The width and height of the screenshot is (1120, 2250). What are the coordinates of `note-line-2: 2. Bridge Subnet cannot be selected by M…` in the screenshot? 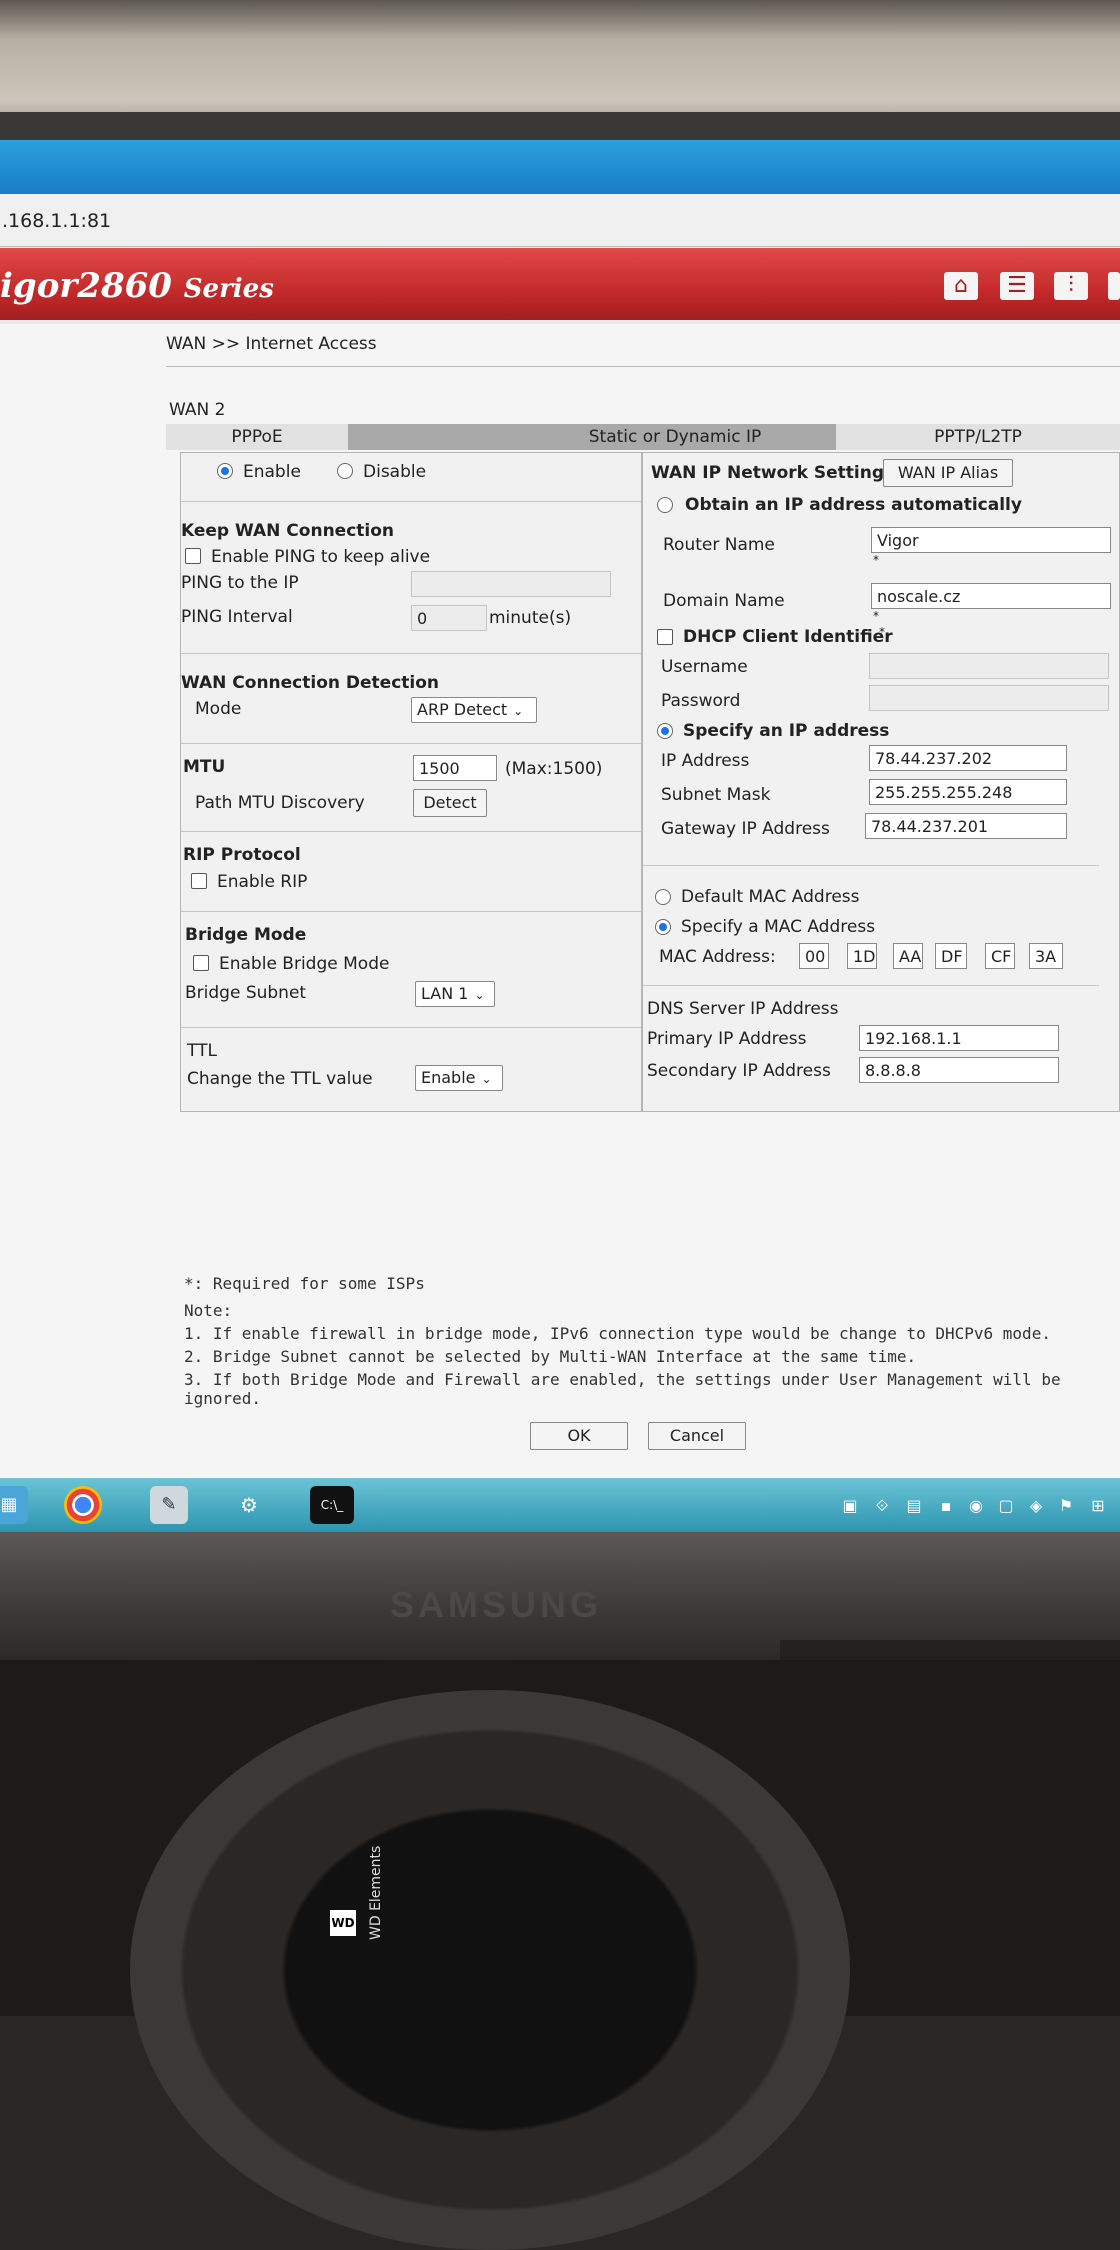 It's located at (550, 1356).